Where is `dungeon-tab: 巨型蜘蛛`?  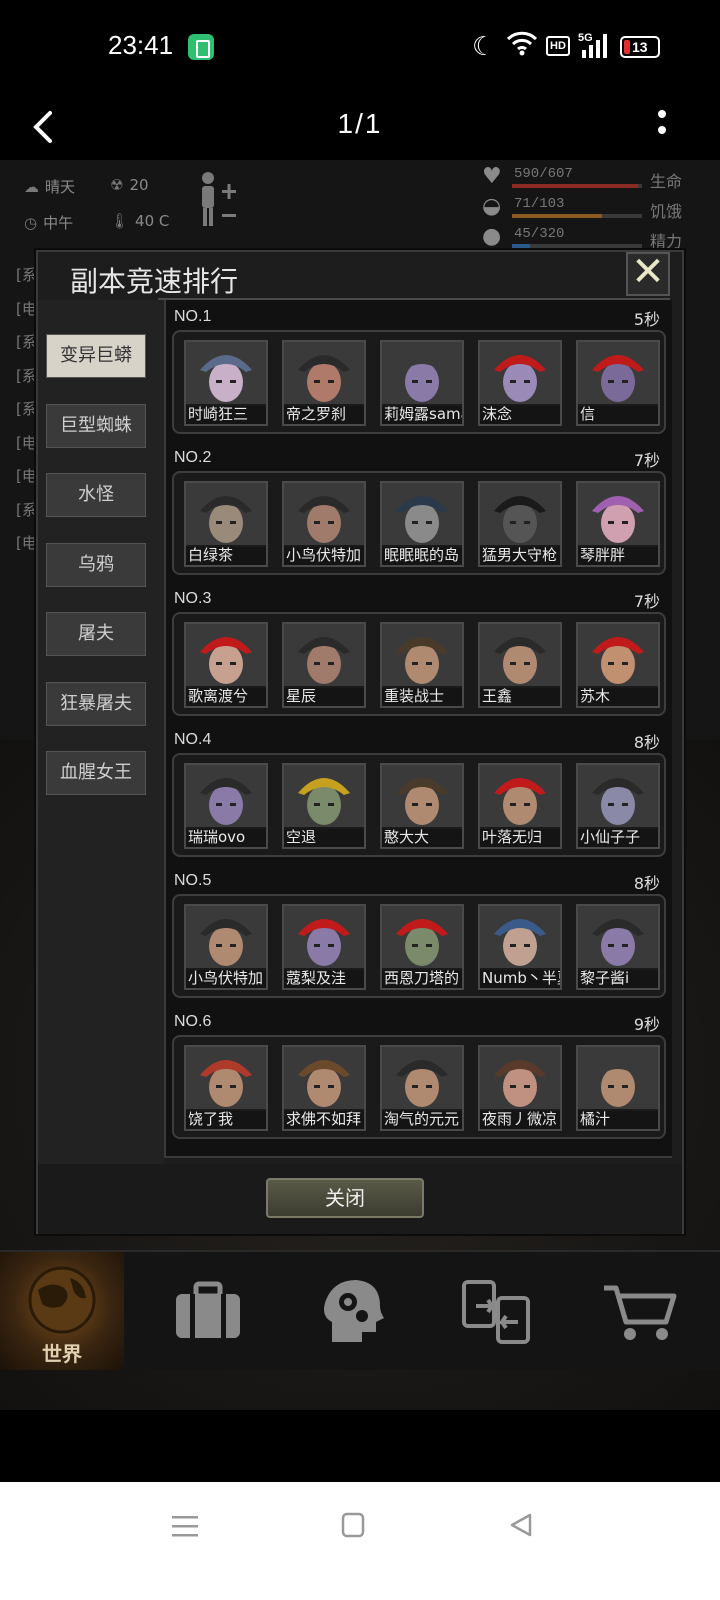
dungeon-tab: 巨型蜘蛛 is located at coordinates (96, 425).